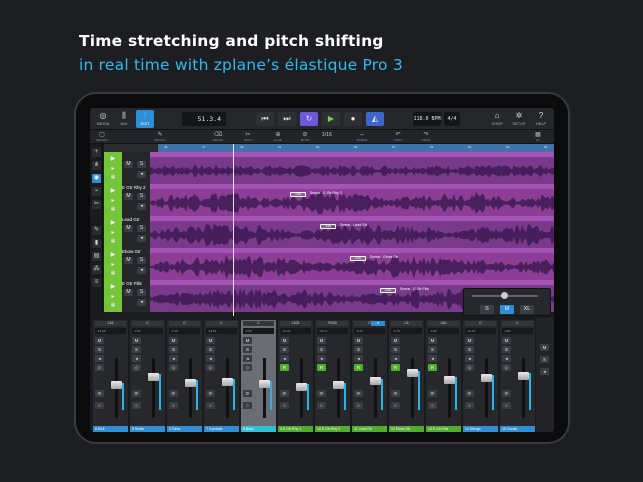 The image size is (643, 482). What do you see at coordinates (96, 191) in the screenshot?
I see `automation-button: ⌁` at bounding box center [96, 191].